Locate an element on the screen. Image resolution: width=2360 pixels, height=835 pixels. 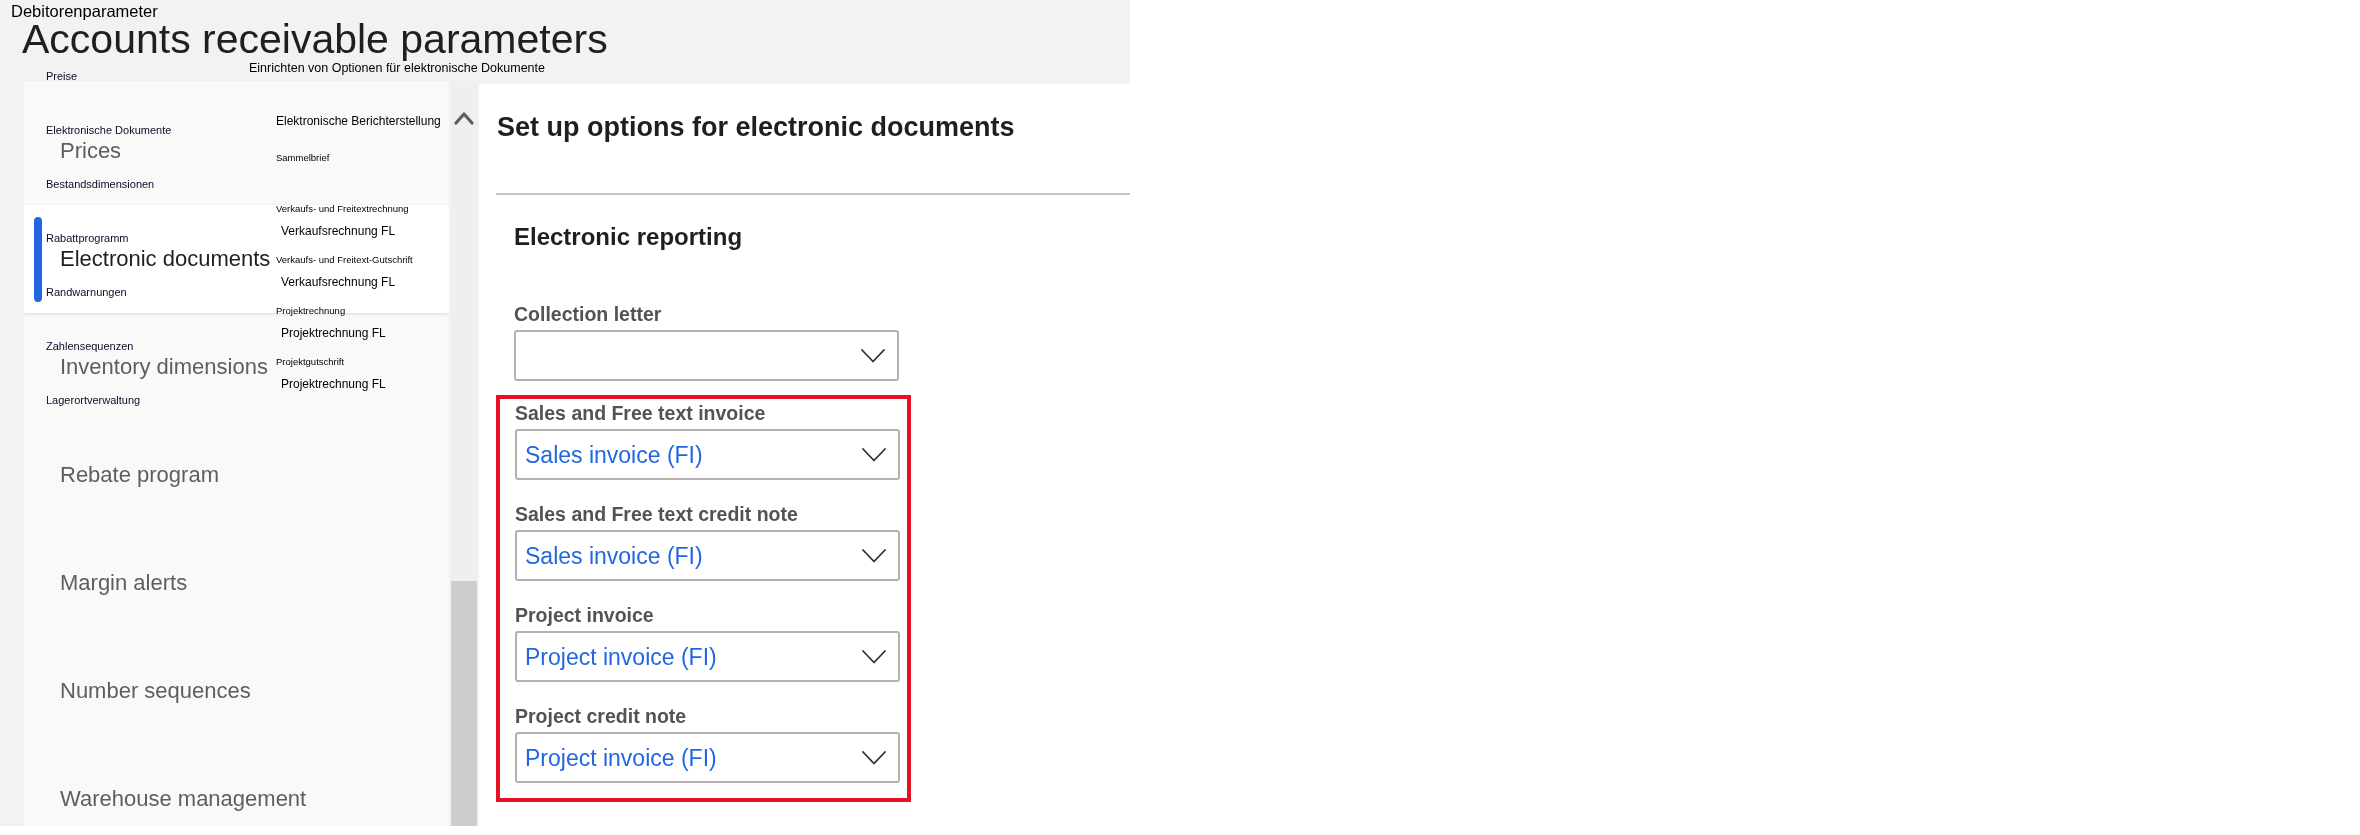
translated-title: Debitorenparameter is located at coordinates (84, 11).